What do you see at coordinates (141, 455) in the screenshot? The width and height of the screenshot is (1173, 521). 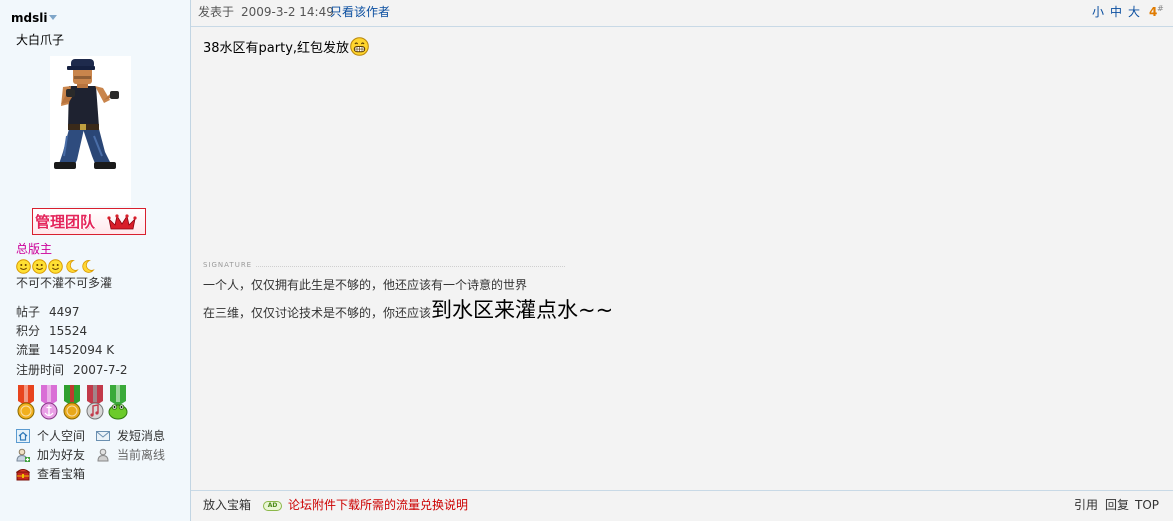 I see `online-status-label: 当前离线` at bounding box center [141, 455].